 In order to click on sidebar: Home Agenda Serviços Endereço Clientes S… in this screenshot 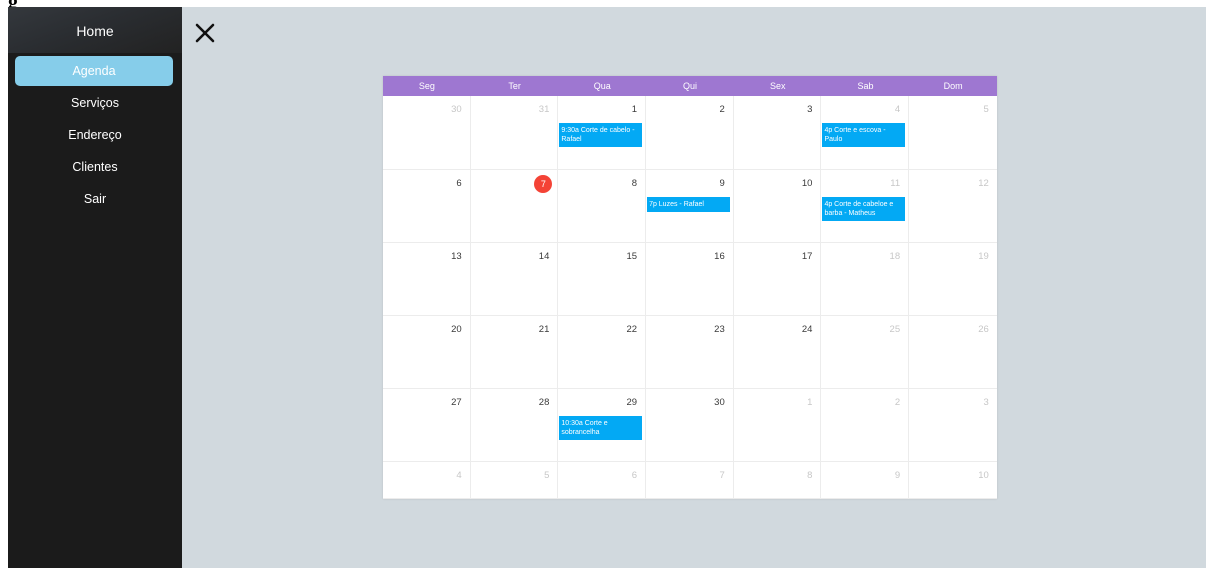, I will do `click(95, 287)`.